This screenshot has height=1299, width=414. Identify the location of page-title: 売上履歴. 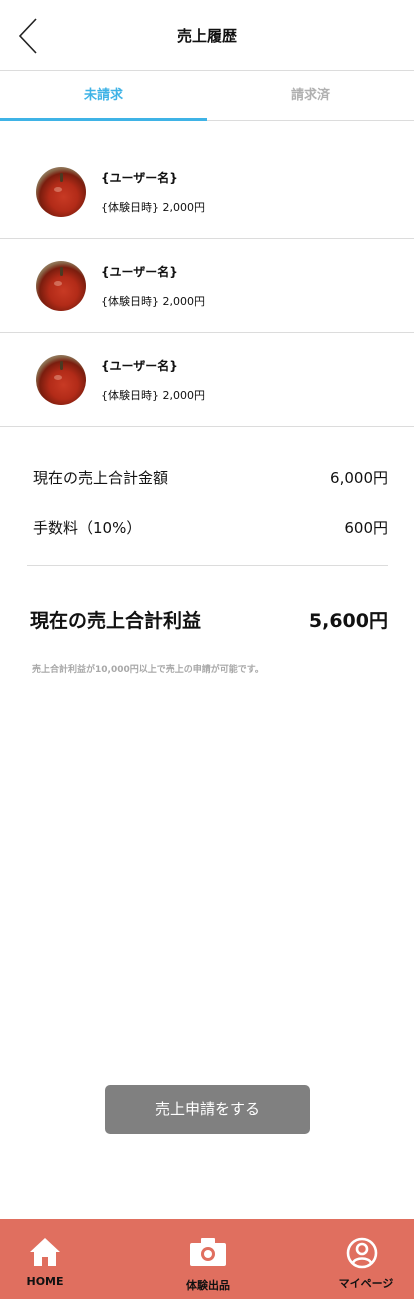
(206, 36).